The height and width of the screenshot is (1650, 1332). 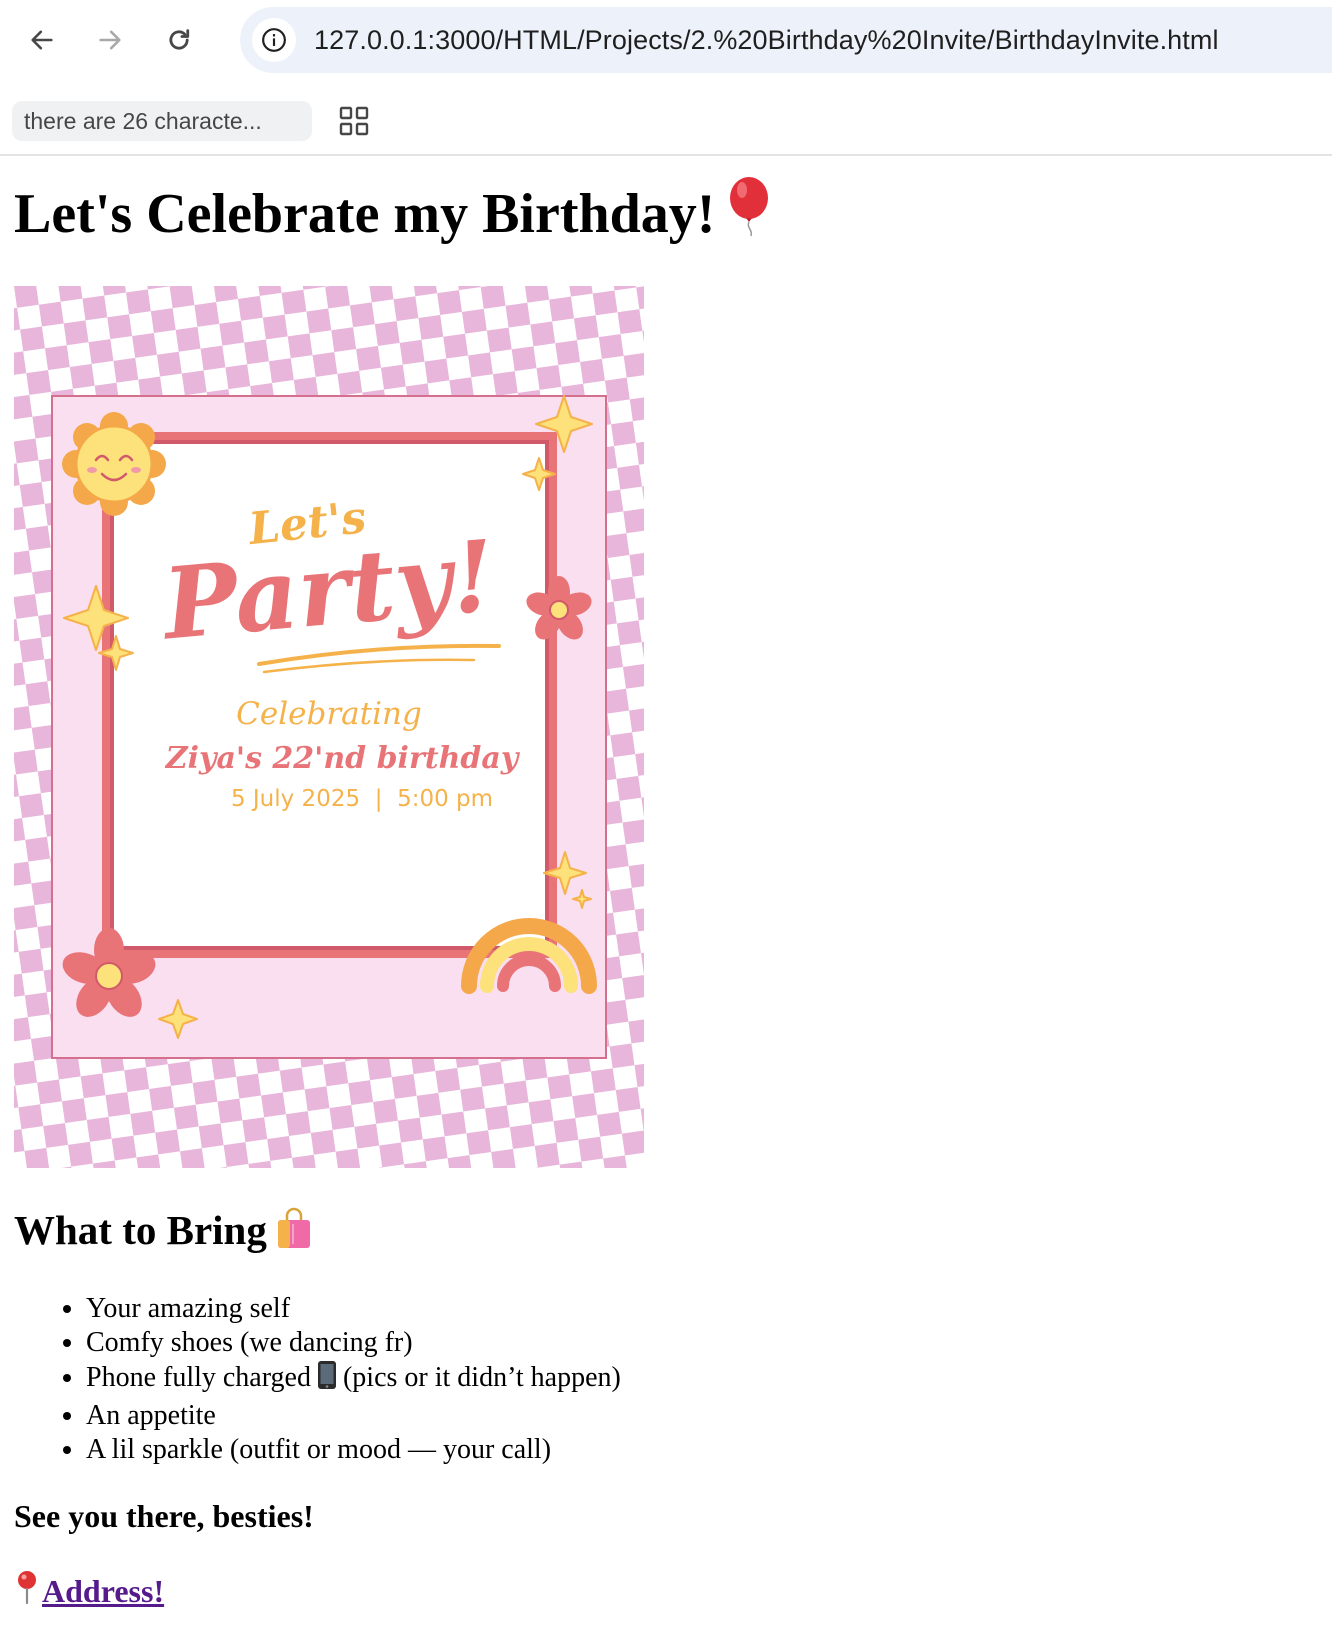 I want to click on invite-line-3: 5 July 2025 | 5:00 pm, so click(x=362, y=799).